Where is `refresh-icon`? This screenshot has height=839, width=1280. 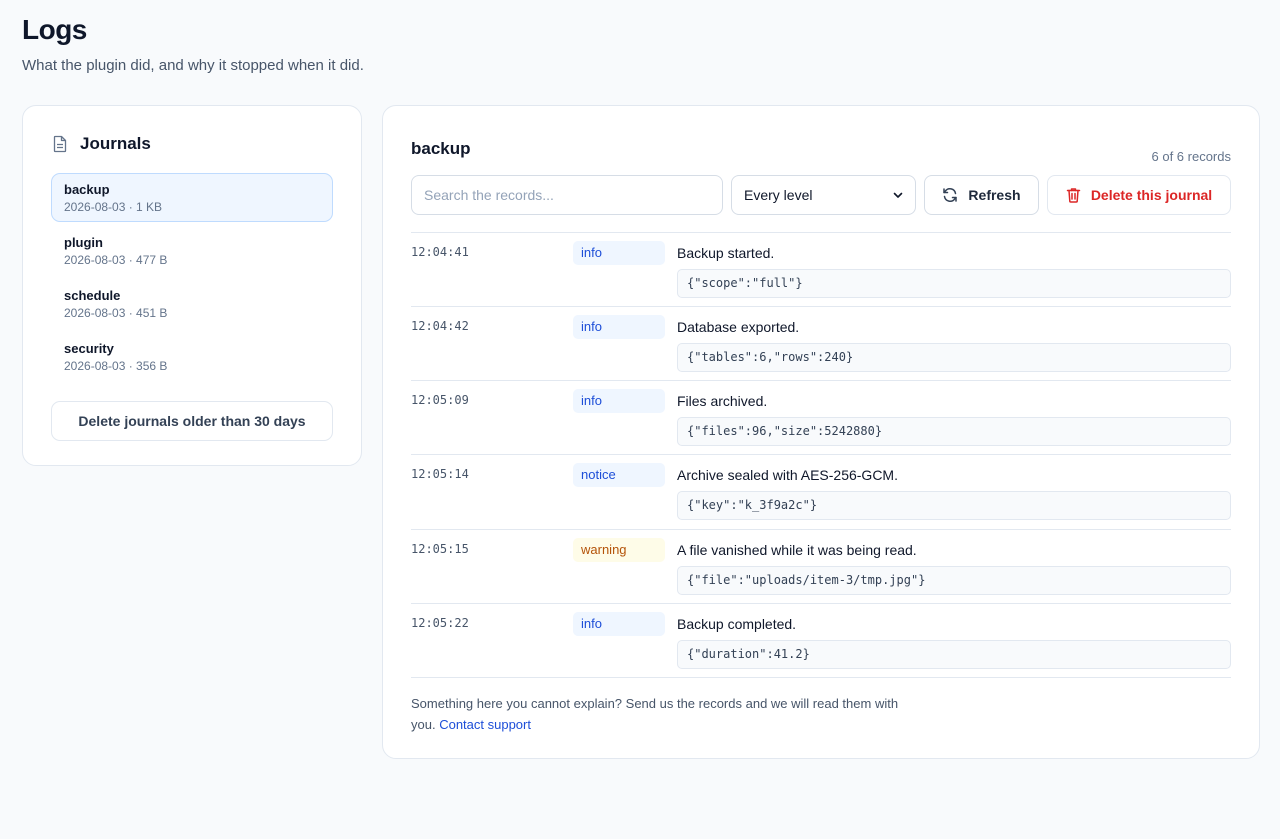 refresh-icon is located at coordinates (950, 195).